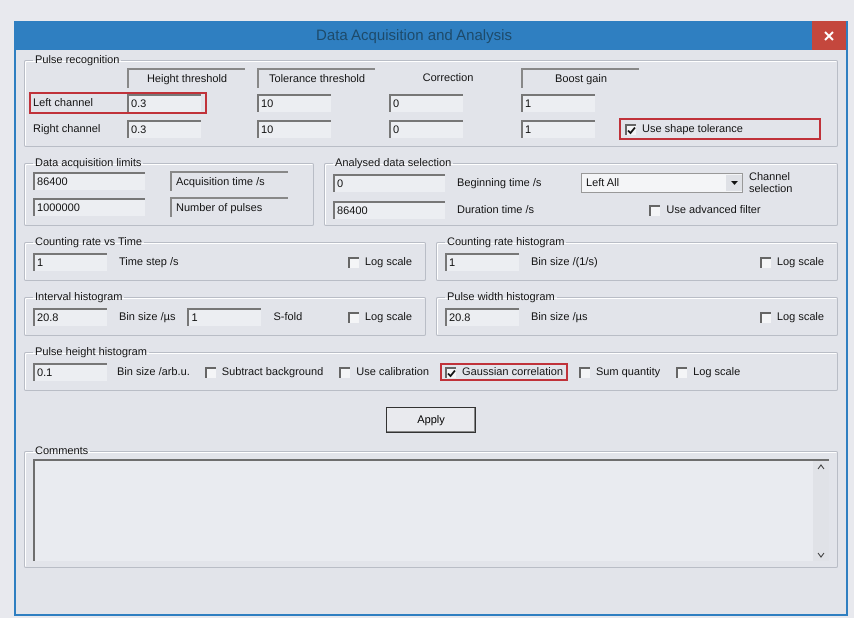  What do you see at coordinates (496, 210) in the screenshot?
I see `field-label: Duration time /s` at bounding box center [496, 210].